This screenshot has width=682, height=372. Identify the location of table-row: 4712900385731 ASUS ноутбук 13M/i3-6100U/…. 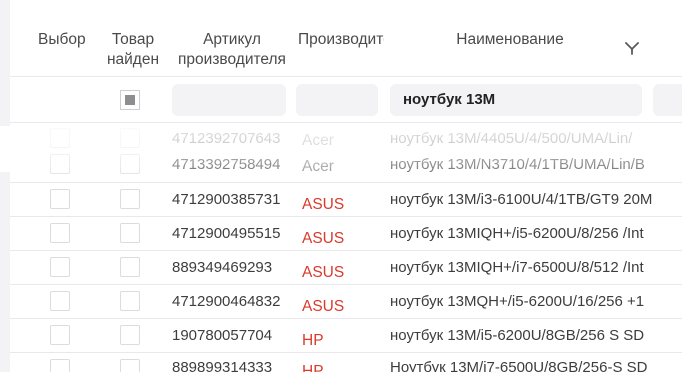
(346, 200).